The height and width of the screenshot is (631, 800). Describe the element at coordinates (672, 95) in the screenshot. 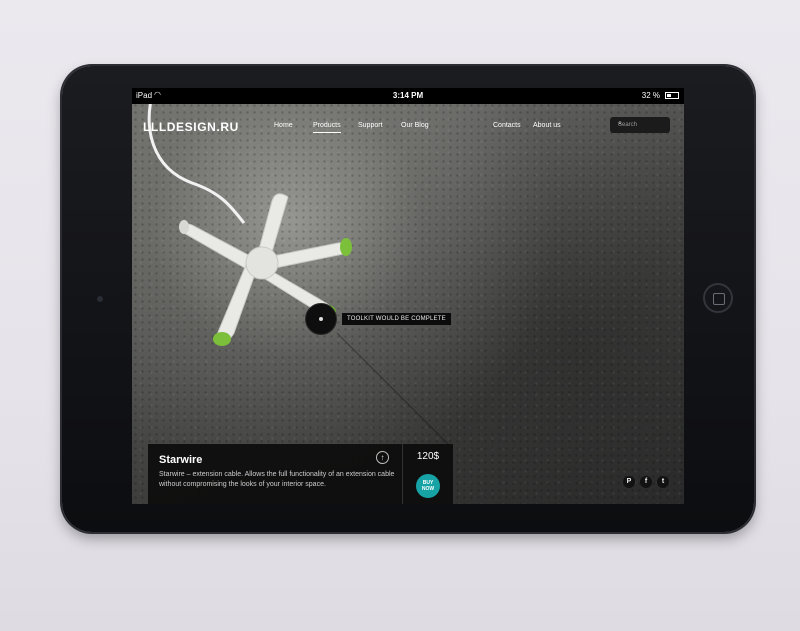

I see `battery-icon` at that location.